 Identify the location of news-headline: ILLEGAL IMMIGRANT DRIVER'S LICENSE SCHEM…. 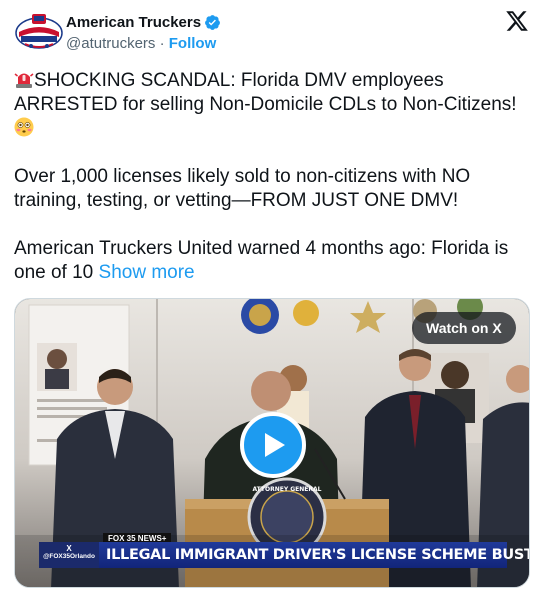
(314, 555).